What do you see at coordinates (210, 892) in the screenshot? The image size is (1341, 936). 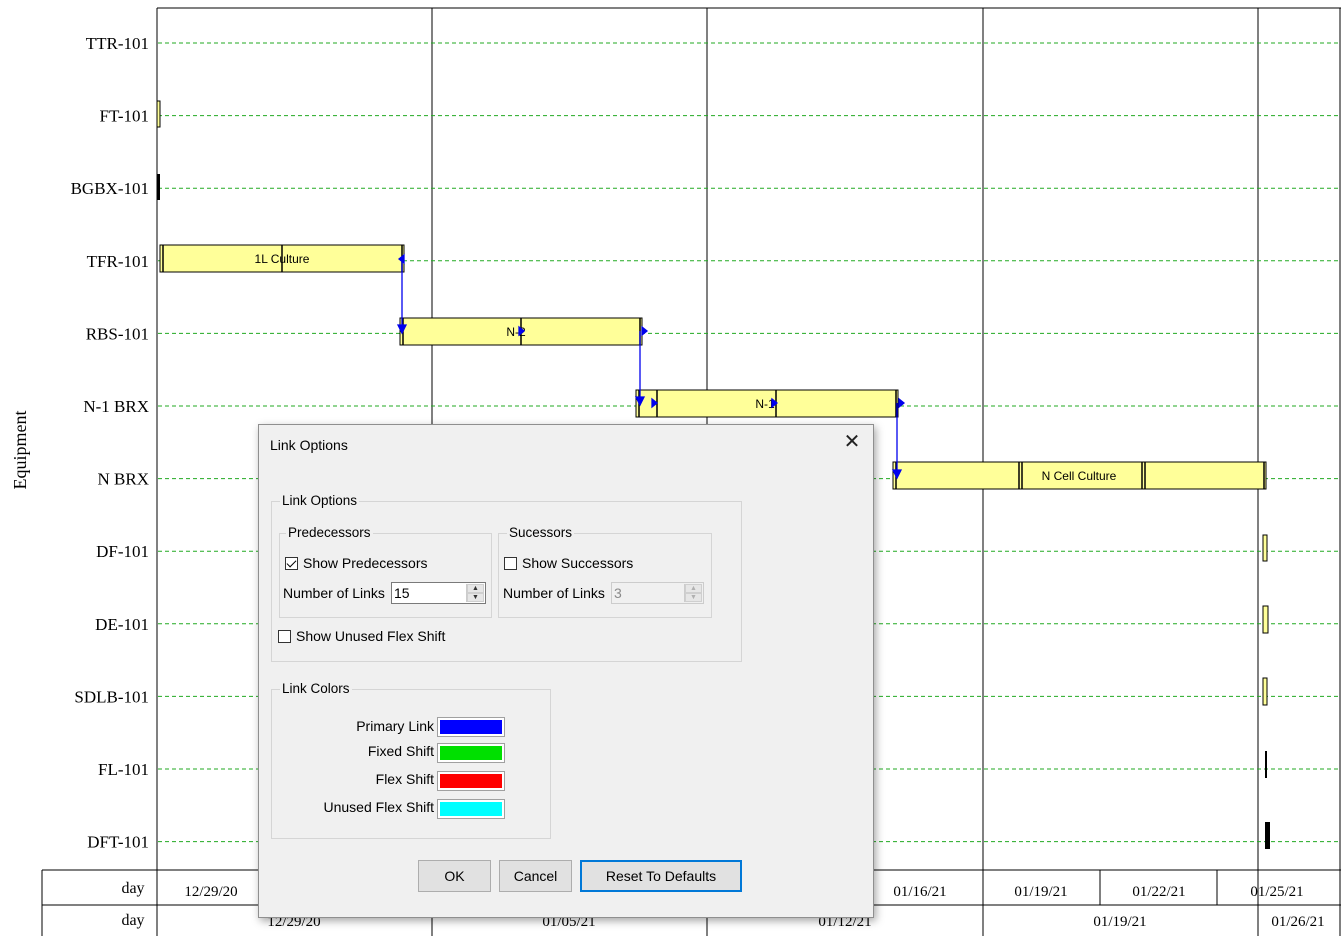 I see `tick-label: 12/29/20` at bounding box center [210, 892].